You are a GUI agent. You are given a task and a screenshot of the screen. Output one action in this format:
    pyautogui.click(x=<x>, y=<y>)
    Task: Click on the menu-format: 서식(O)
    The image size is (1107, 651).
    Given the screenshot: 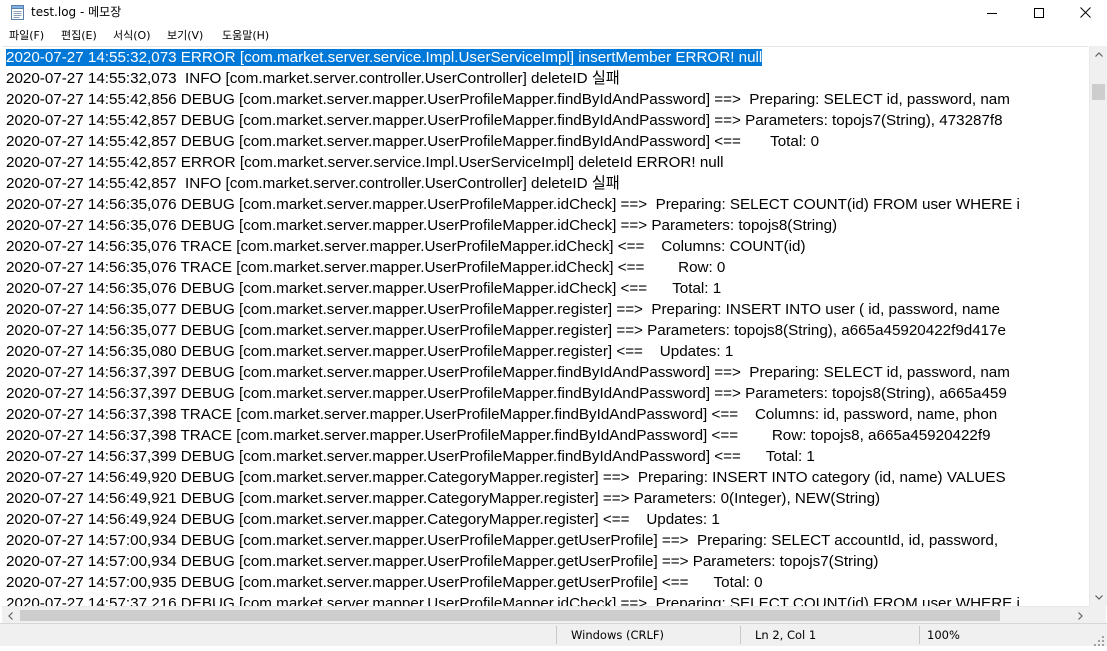 What is the action you would take?
    pyautogui.click(x=131, y=35)
    